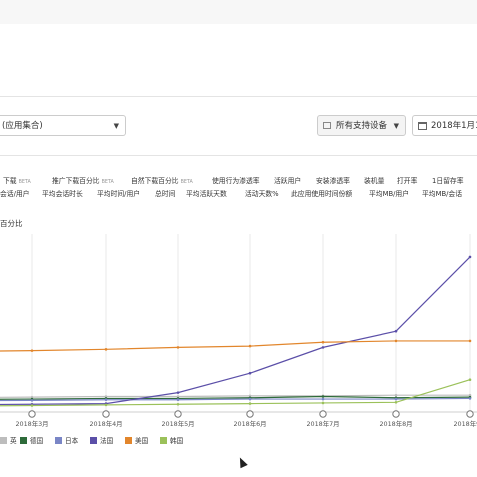  I want to click on device-select: 所有支持设备 ▼, so click(361, 125).